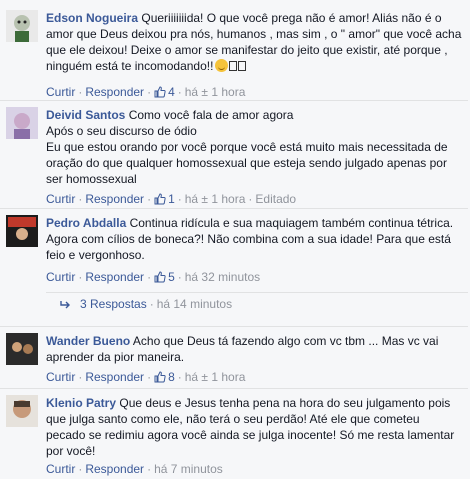 This screenshot has width=470, height=479. I want to click on comment-author: Klenio Patry, so click(81, 403).